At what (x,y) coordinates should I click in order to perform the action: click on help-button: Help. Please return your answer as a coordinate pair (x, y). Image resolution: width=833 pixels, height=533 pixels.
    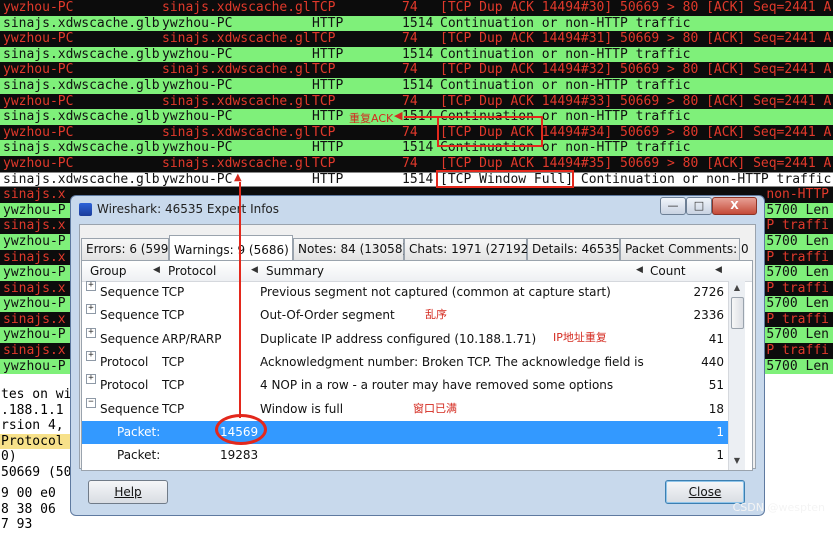
    Looking at the image, I should click on (128, 492).